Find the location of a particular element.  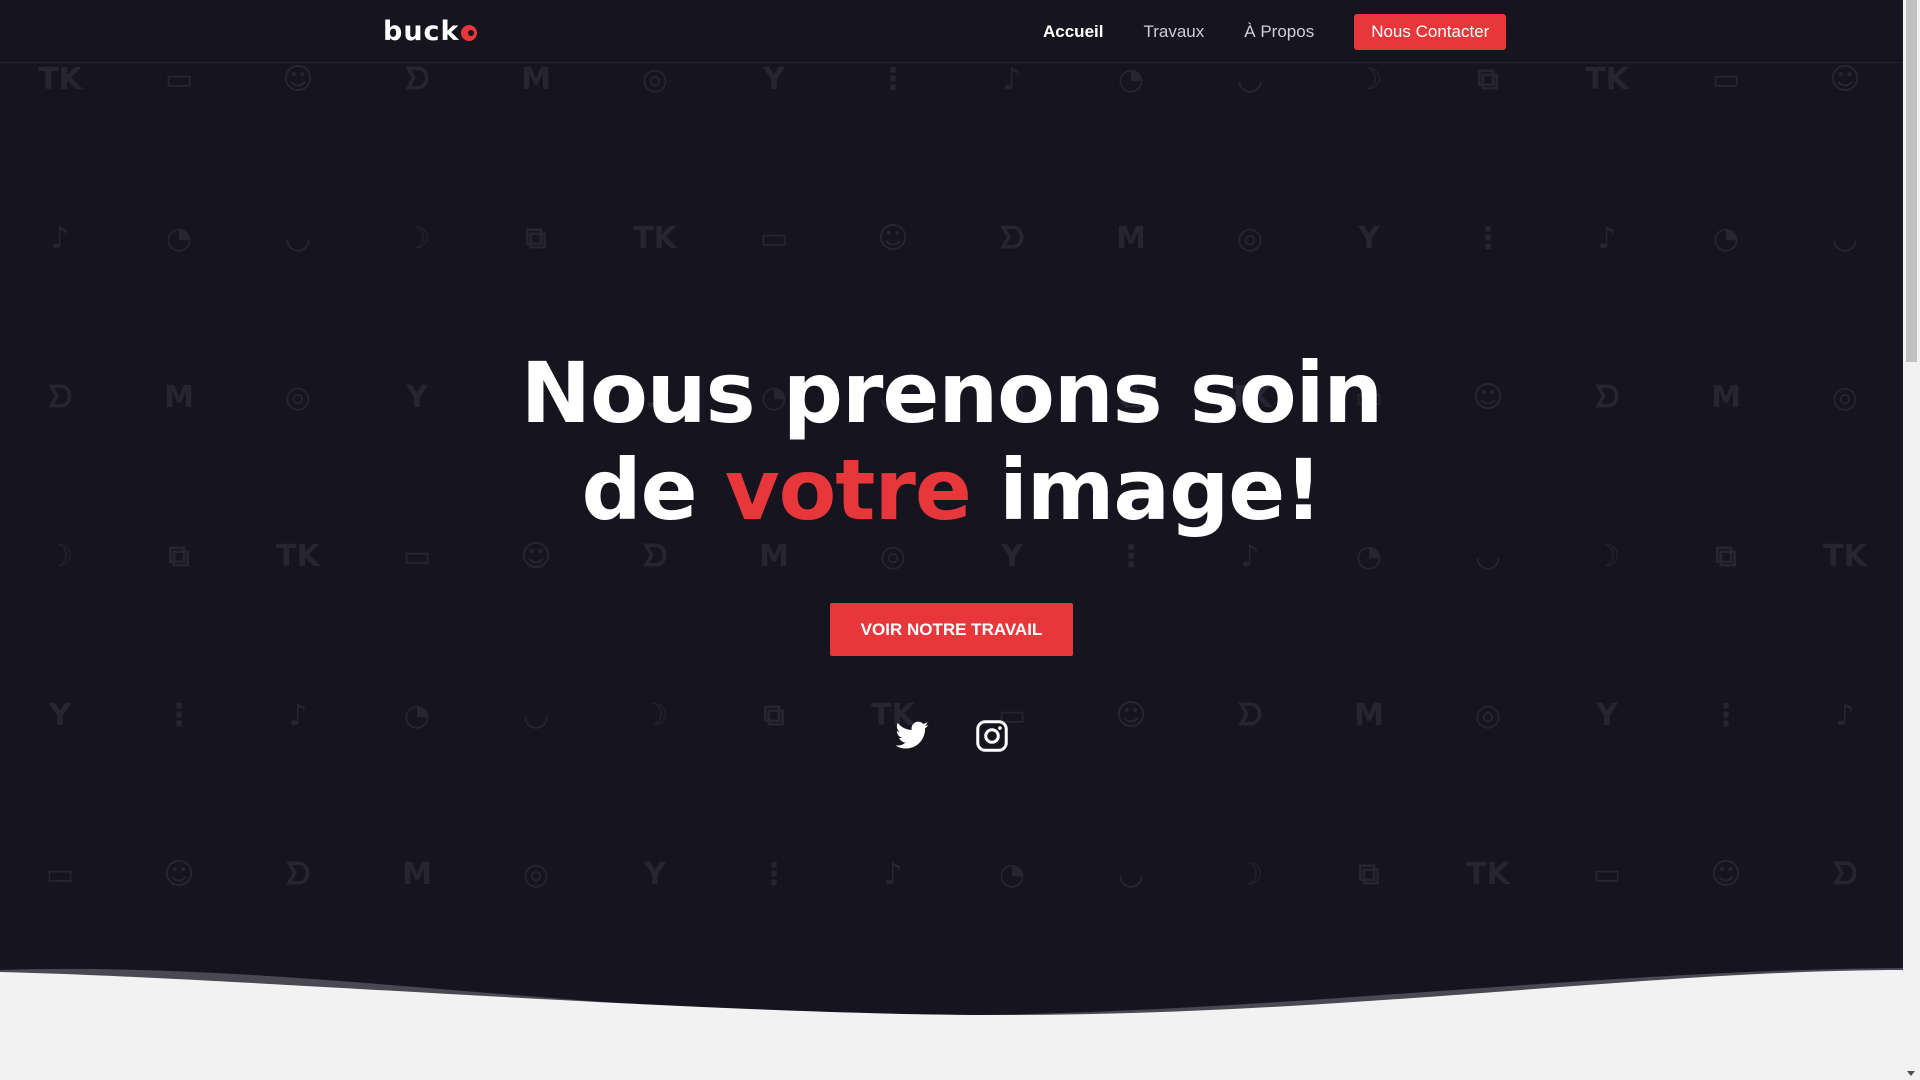

view-work-button: VOIR NOTRE TRAVAIL is located at coordinates (951, 629).